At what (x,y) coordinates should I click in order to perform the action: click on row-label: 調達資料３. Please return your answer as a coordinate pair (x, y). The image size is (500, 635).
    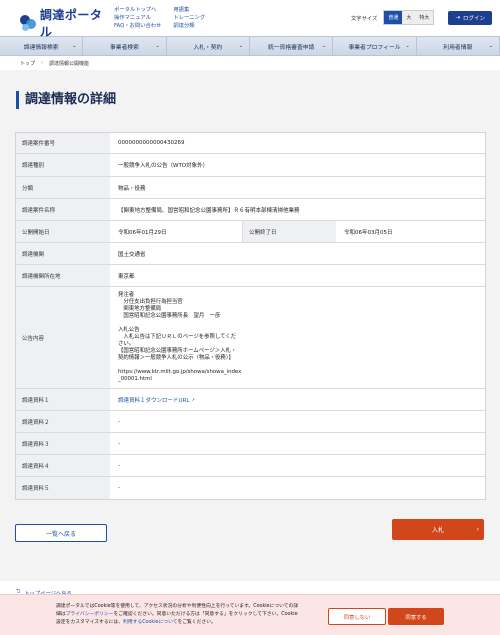
    Looking at the image, I should click on (63, 443).